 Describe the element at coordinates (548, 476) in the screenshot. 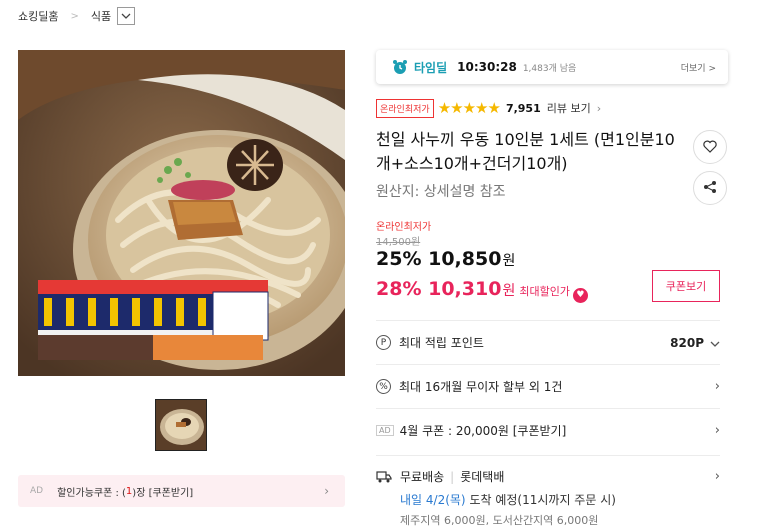

I see `shipping-header: 무료배송 | 롯데택배 ›` at that location.